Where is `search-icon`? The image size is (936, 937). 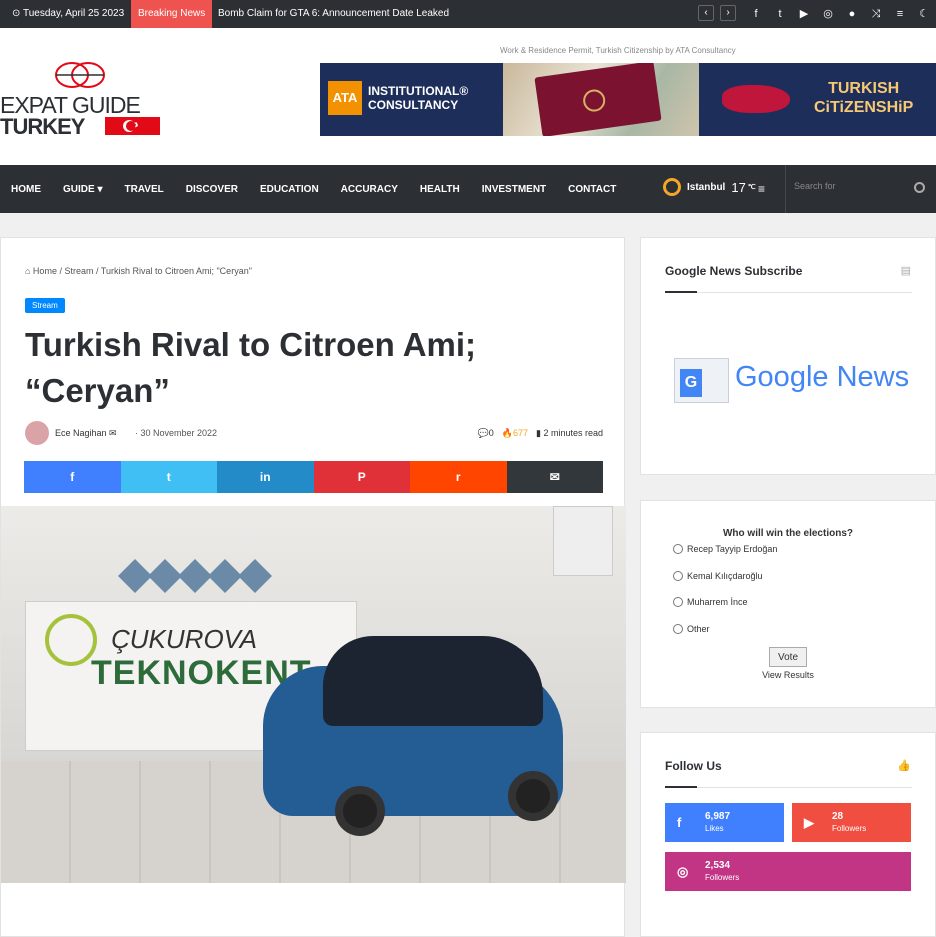 search-icon is located at coordinates (919, 187).